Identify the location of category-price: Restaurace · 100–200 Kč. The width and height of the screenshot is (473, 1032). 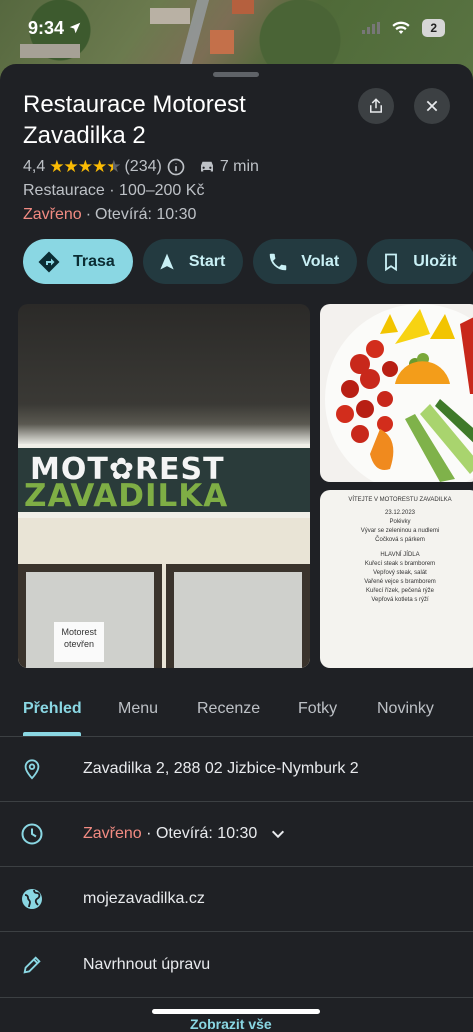
(113, 191).